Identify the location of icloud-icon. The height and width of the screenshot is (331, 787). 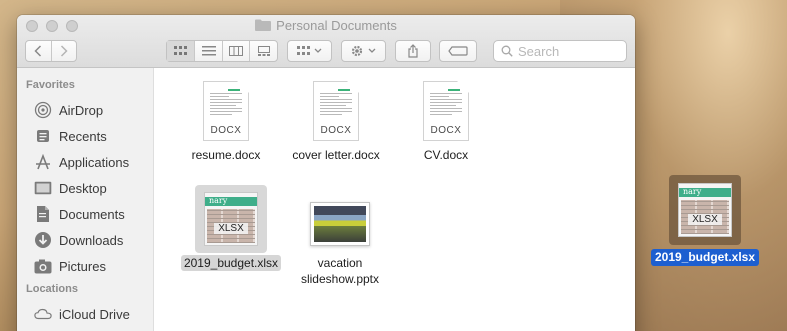
(43, 314).